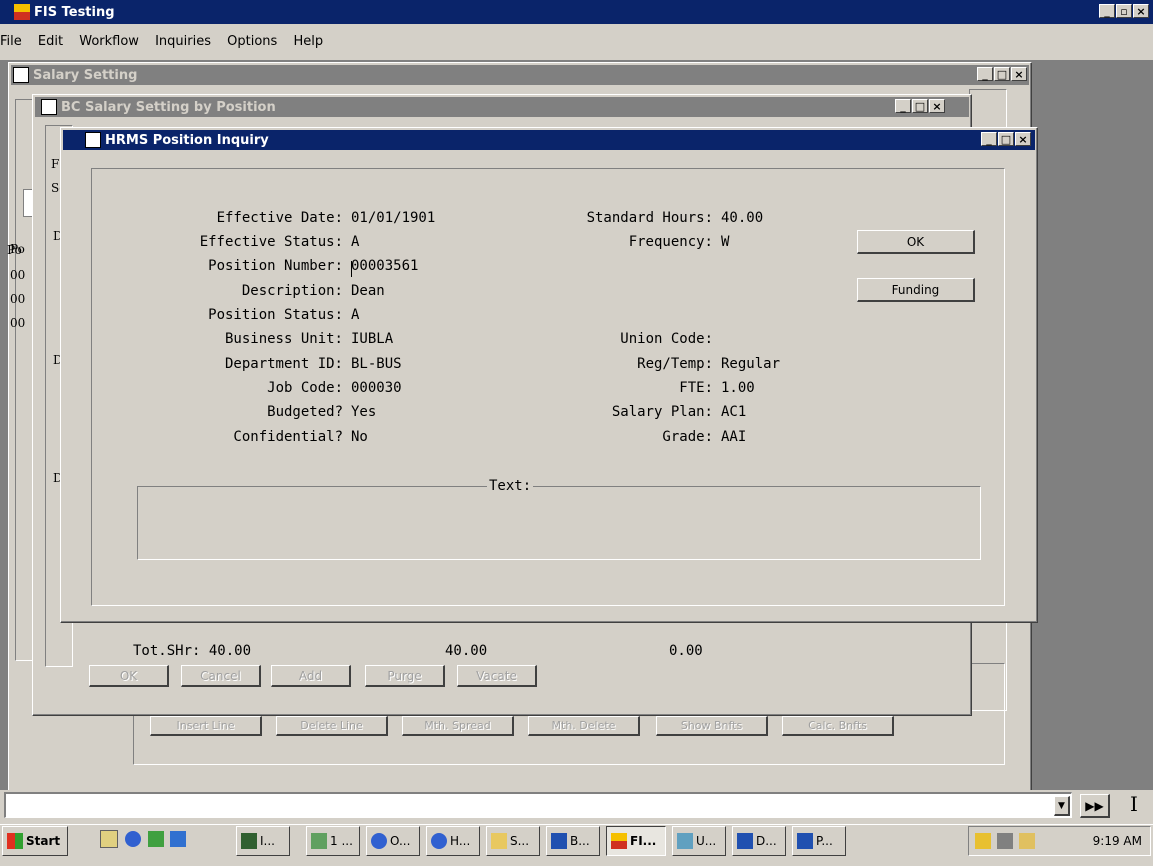 The image size is (1153, 866). What do you see at coordinates (725, 242) in the screenshot?
I see `frequency-value: W` at bounding box center [725, 242].